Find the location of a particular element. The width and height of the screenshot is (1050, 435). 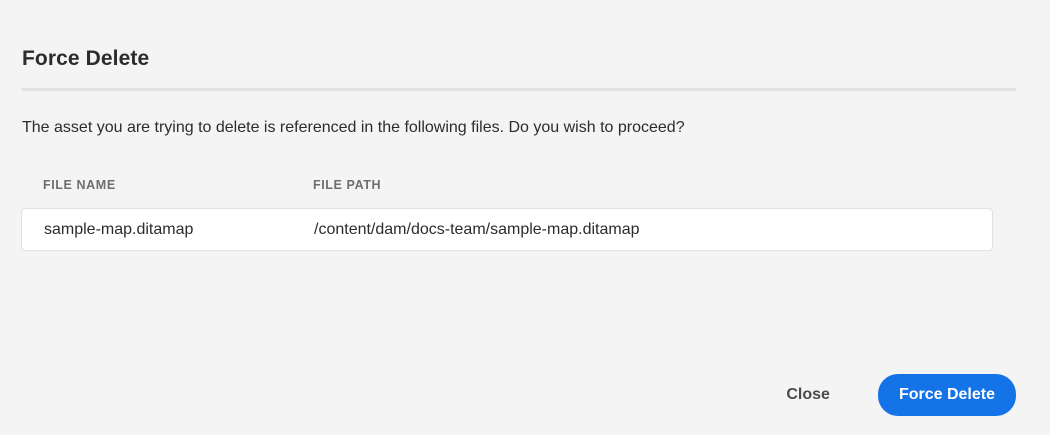

force-delete-button: Force Delete is located at coordinates (946, 395).